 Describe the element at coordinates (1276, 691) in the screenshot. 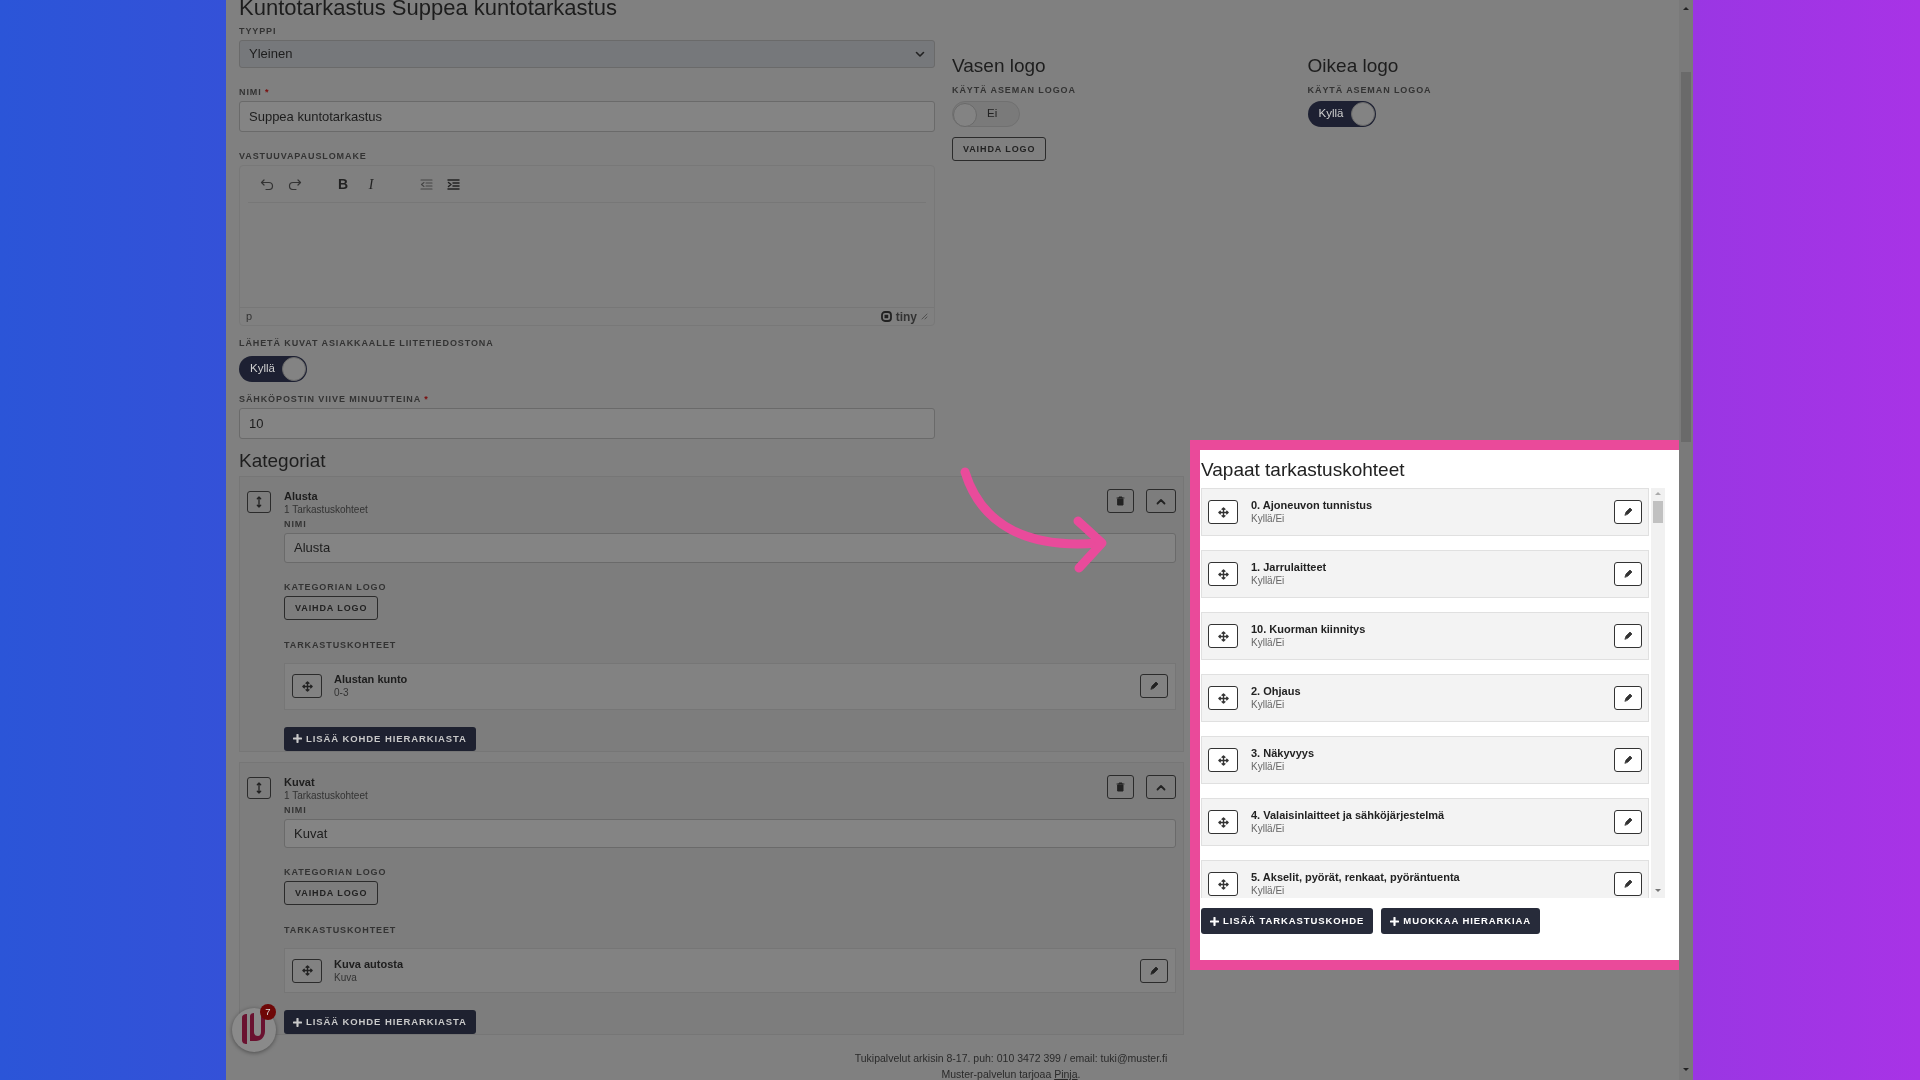

I see `item-title: 2. Ohjaus` at that location.